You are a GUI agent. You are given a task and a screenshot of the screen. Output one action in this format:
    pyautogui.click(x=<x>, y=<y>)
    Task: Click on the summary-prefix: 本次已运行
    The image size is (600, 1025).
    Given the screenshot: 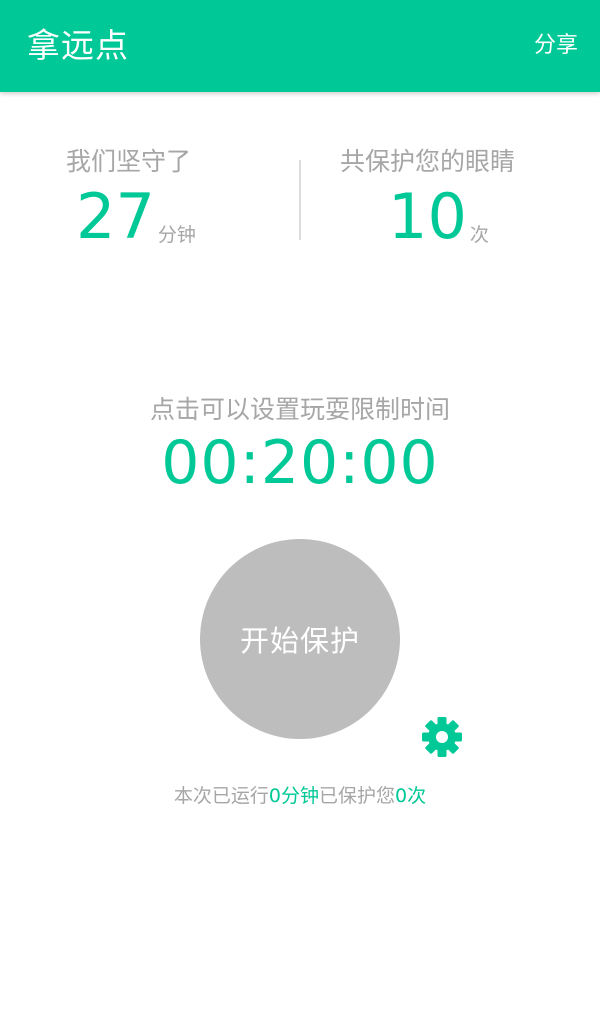 What is the action you would take?
    pyautogui.click(x=221, y=796)
    